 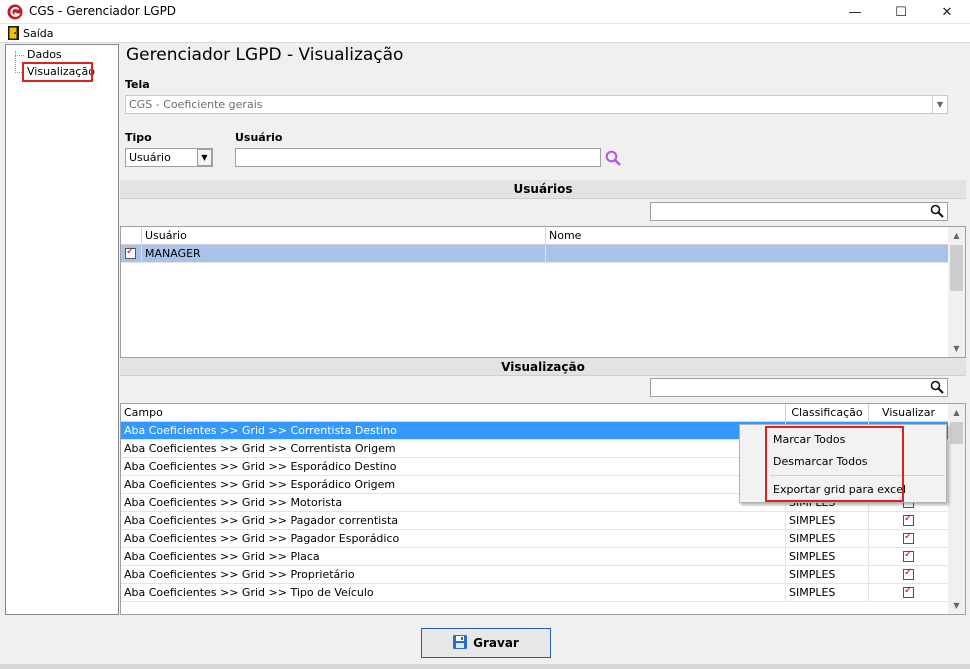 I want to click on minimize-button: —, so click(x=855, y=12).